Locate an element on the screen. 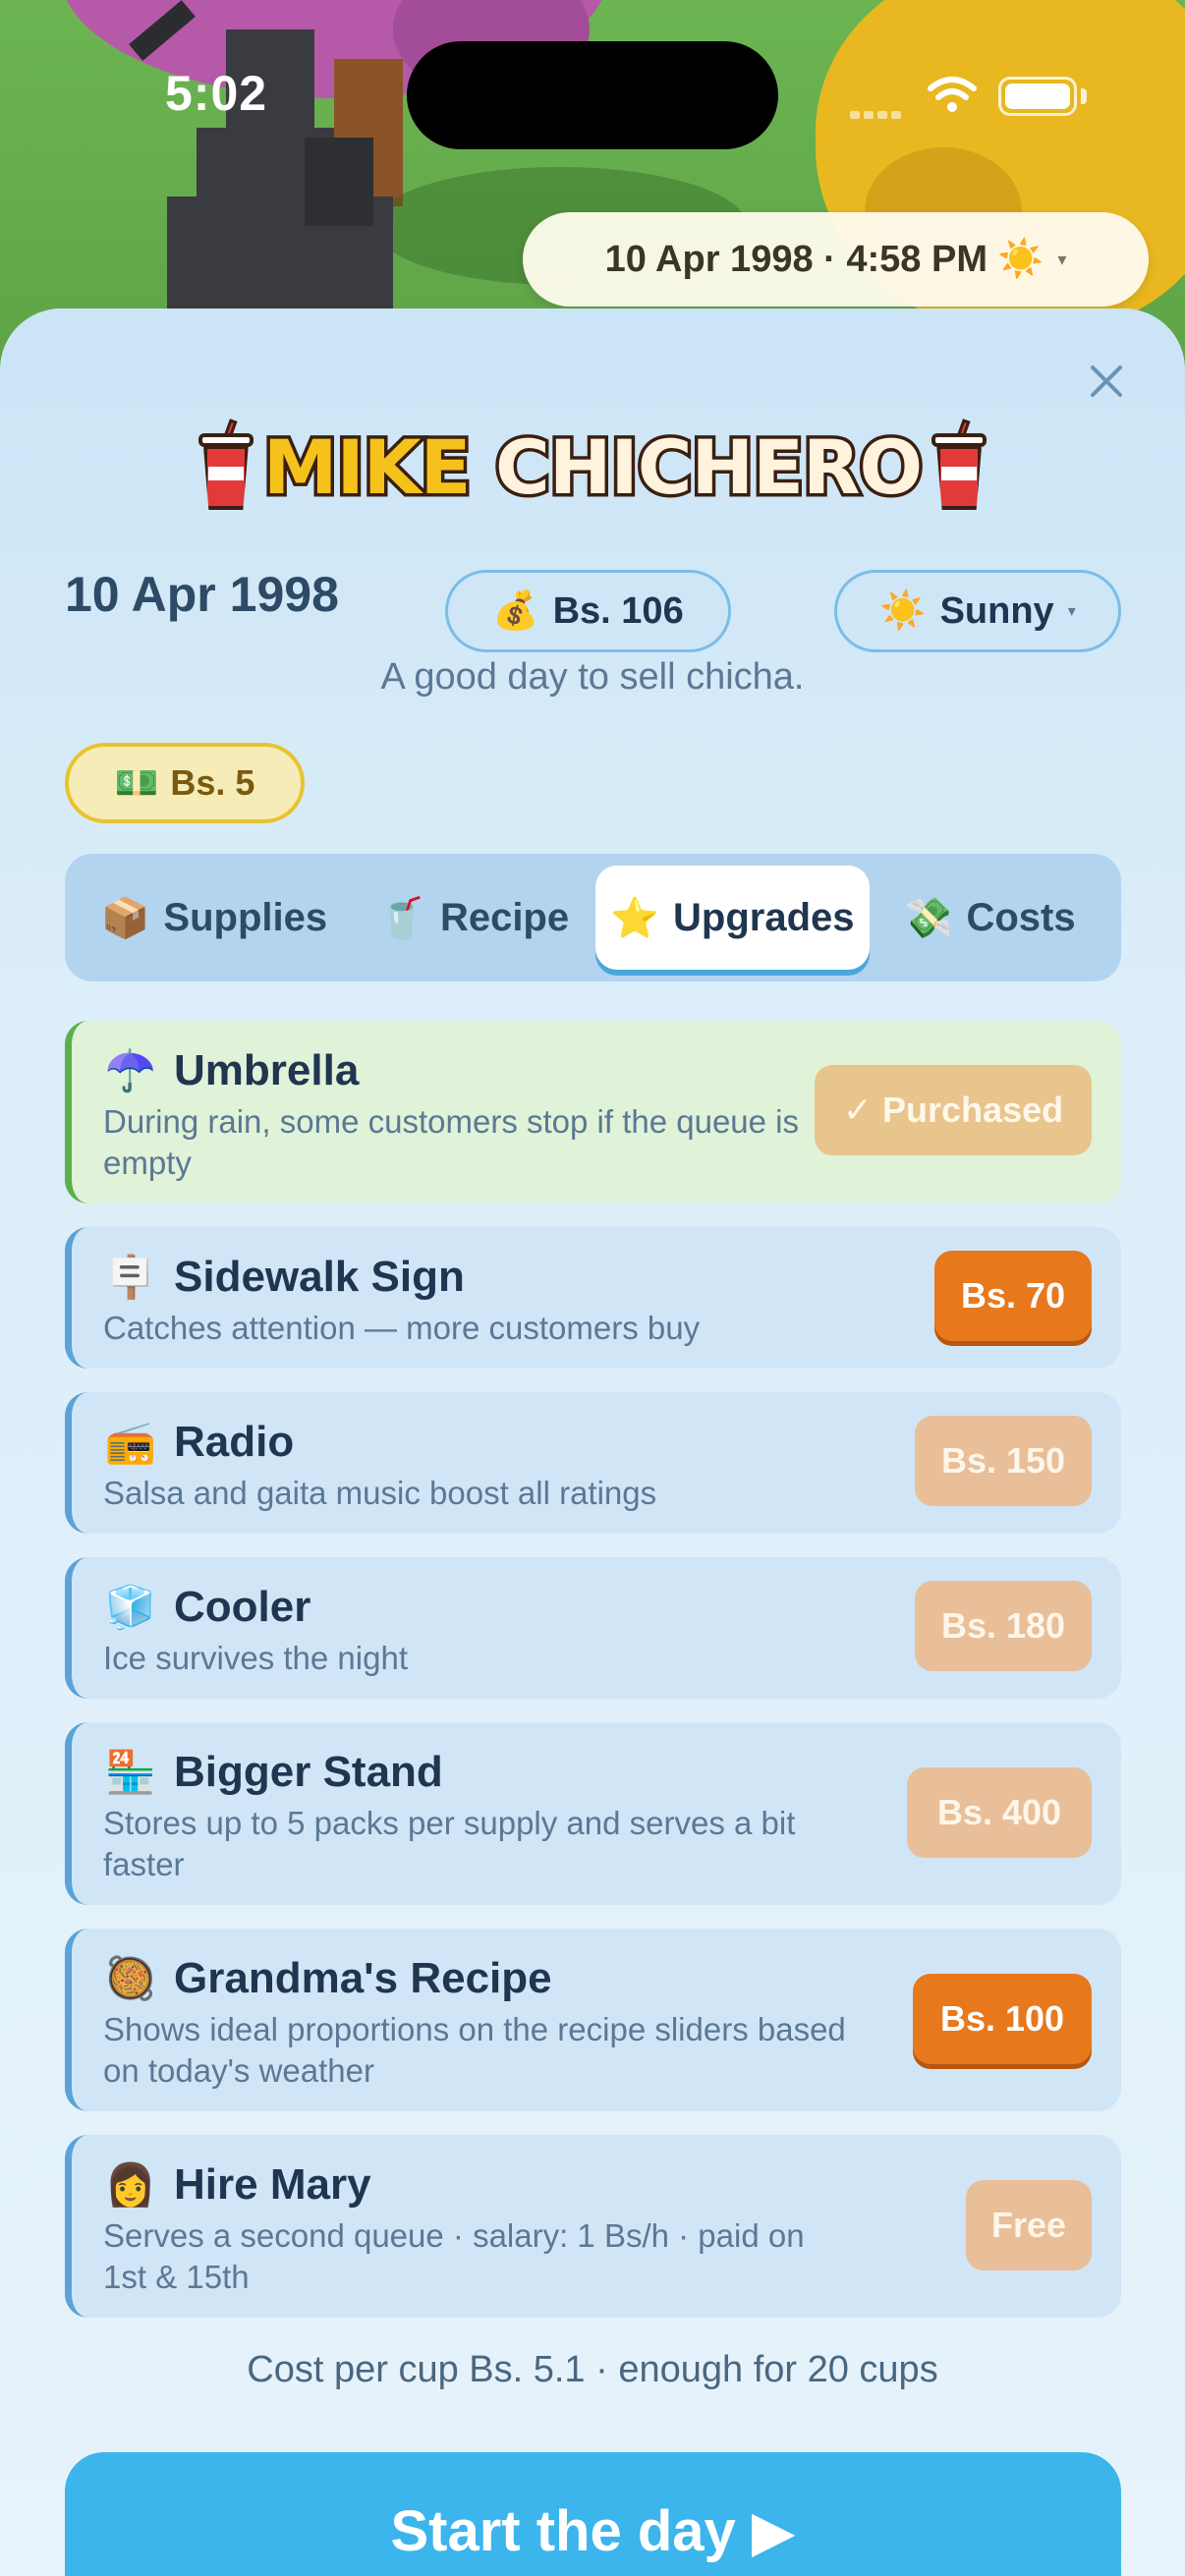  tab-bar: 📦 Supplies 🥤 Recipe ⭐ Upgrades 💸 Costs is located at coordinates (593, 917).